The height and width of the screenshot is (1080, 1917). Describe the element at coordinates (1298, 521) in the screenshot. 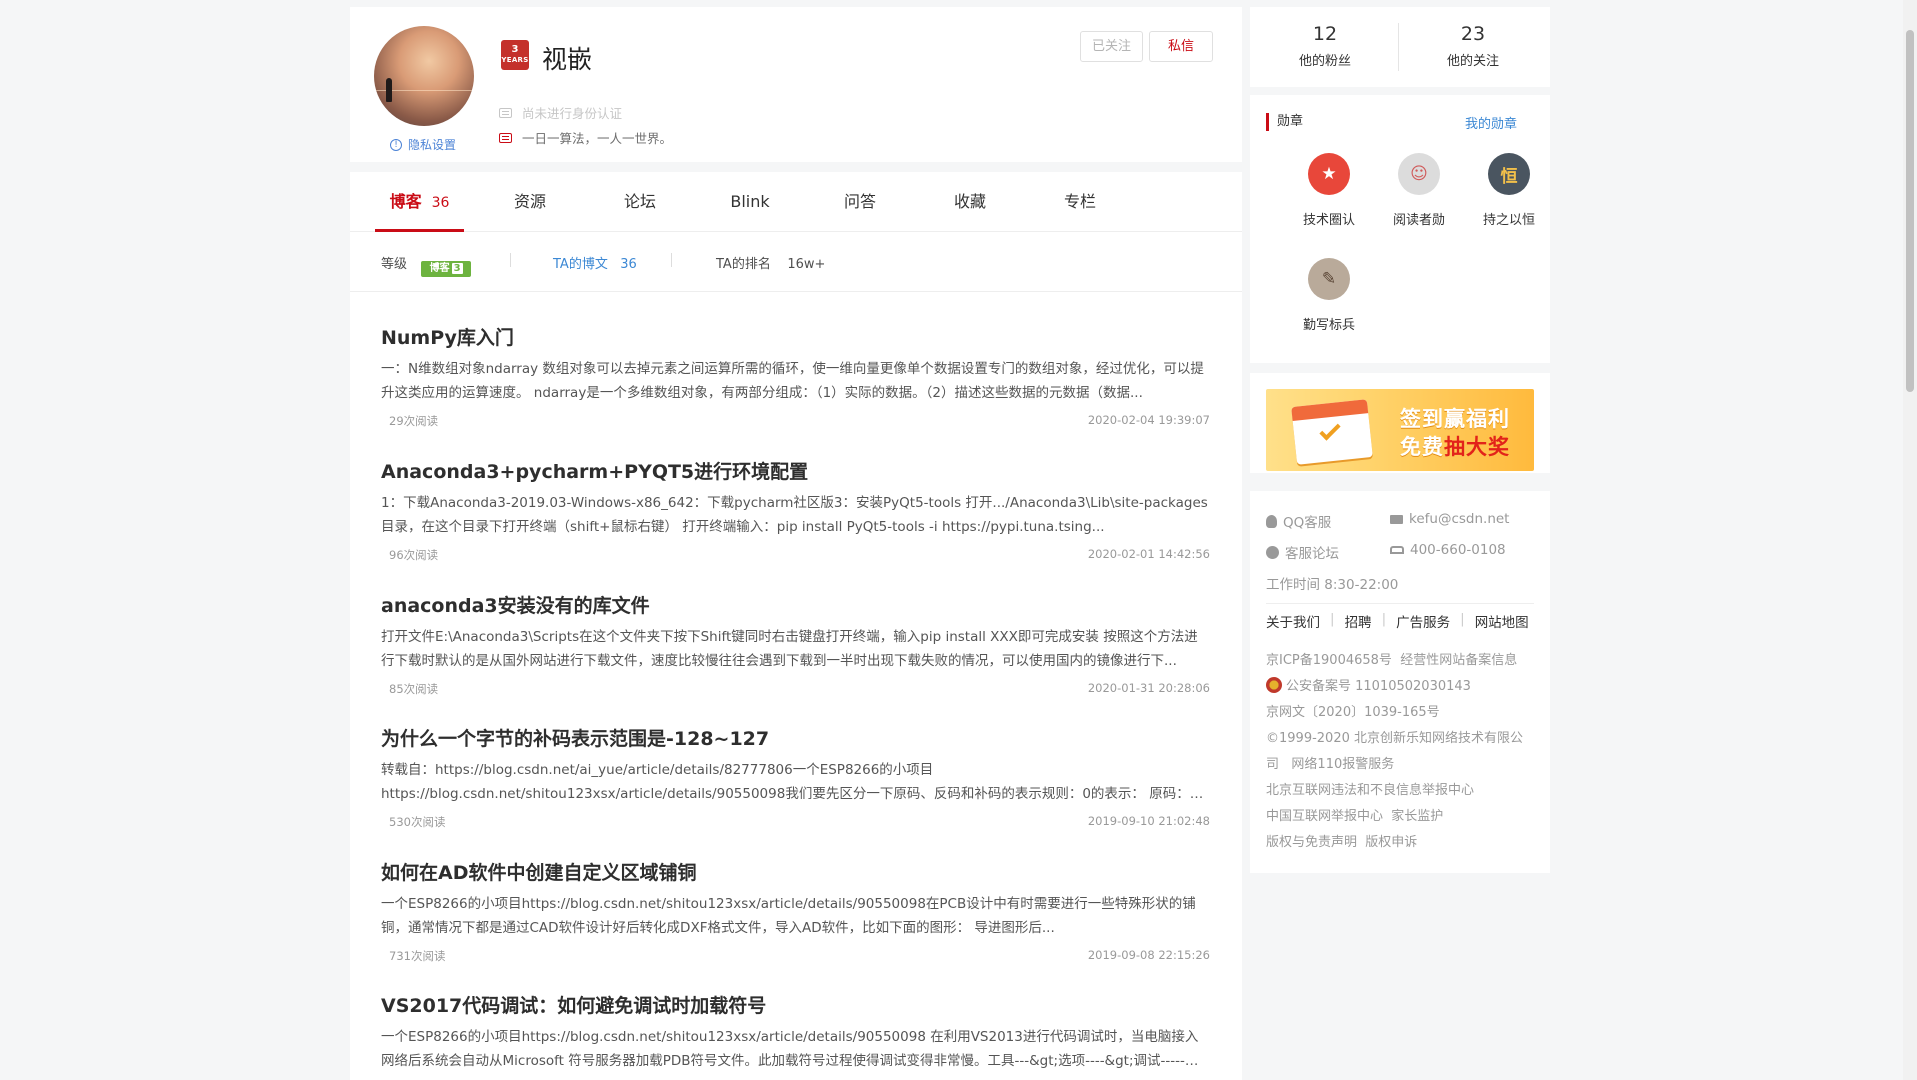

I see `qq-support-link: QQ客服` at that location.